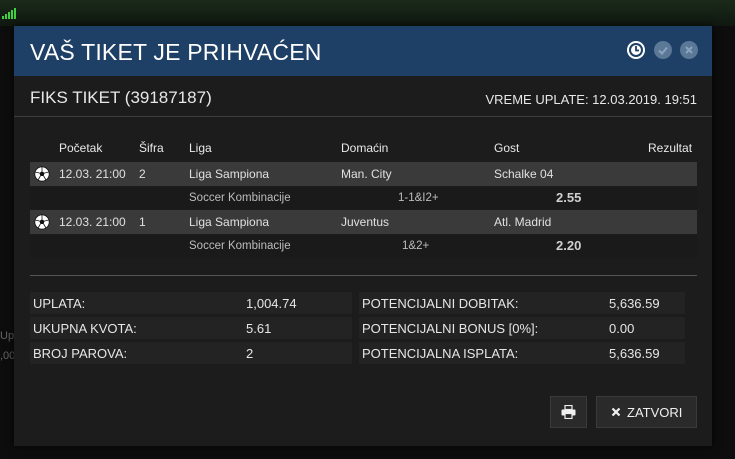 Image resolution: width=735 pixels, height=459 pixels. Describe the element at coordinates (440, 353) in the screenshot. I see `summary-label: POTENCIJALNA ISPLATA:` at that location.